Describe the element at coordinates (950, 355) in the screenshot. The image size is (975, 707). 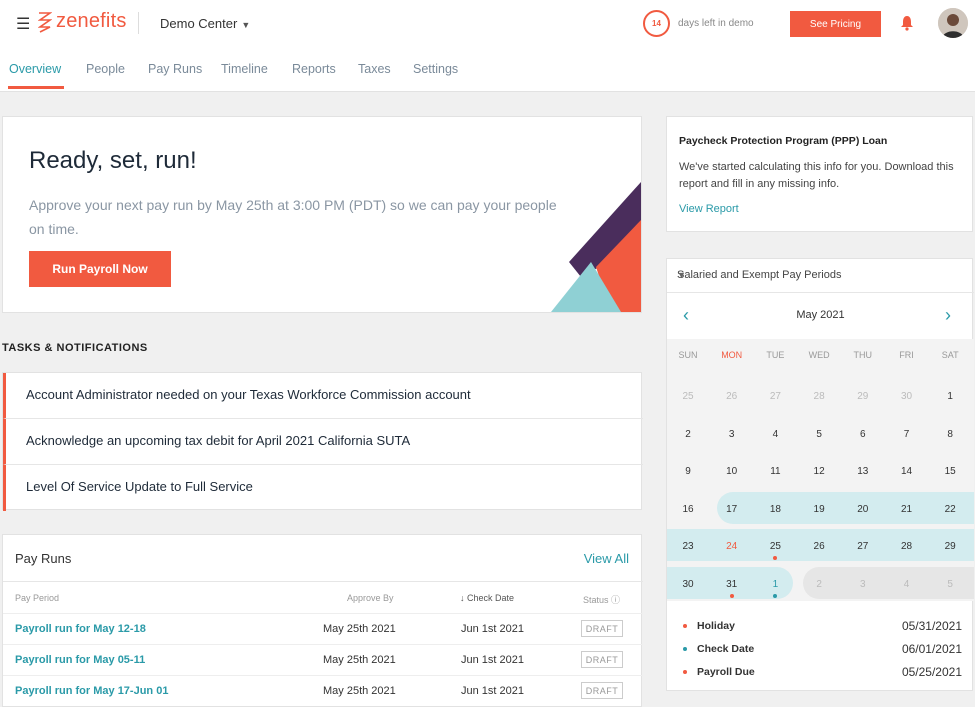
I see `weekday-header: SAT` at that location.